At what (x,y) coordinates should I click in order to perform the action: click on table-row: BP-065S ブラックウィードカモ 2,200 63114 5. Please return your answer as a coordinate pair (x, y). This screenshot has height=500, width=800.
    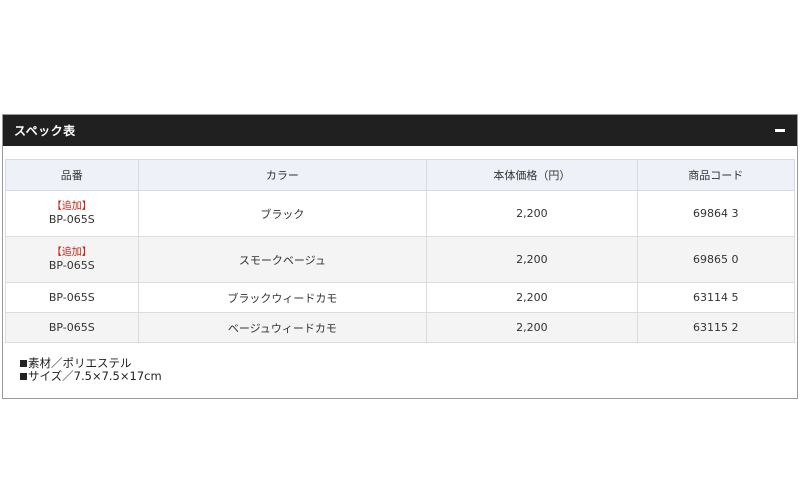
    Looking at the image, I should click on (400, 297).